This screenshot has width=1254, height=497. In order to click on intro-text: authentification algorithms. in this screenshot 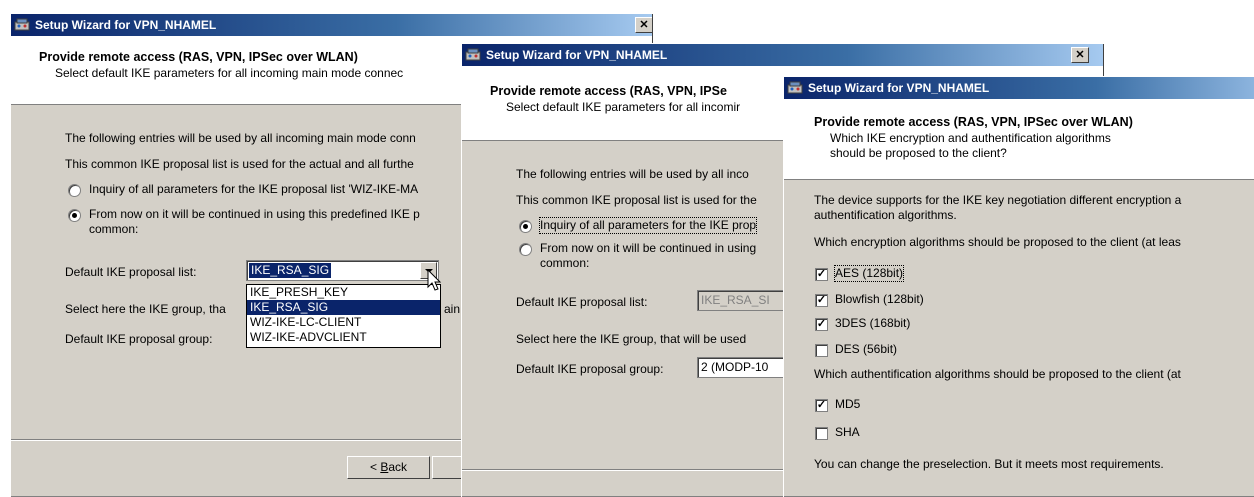, I will do `click(885, 215)`.